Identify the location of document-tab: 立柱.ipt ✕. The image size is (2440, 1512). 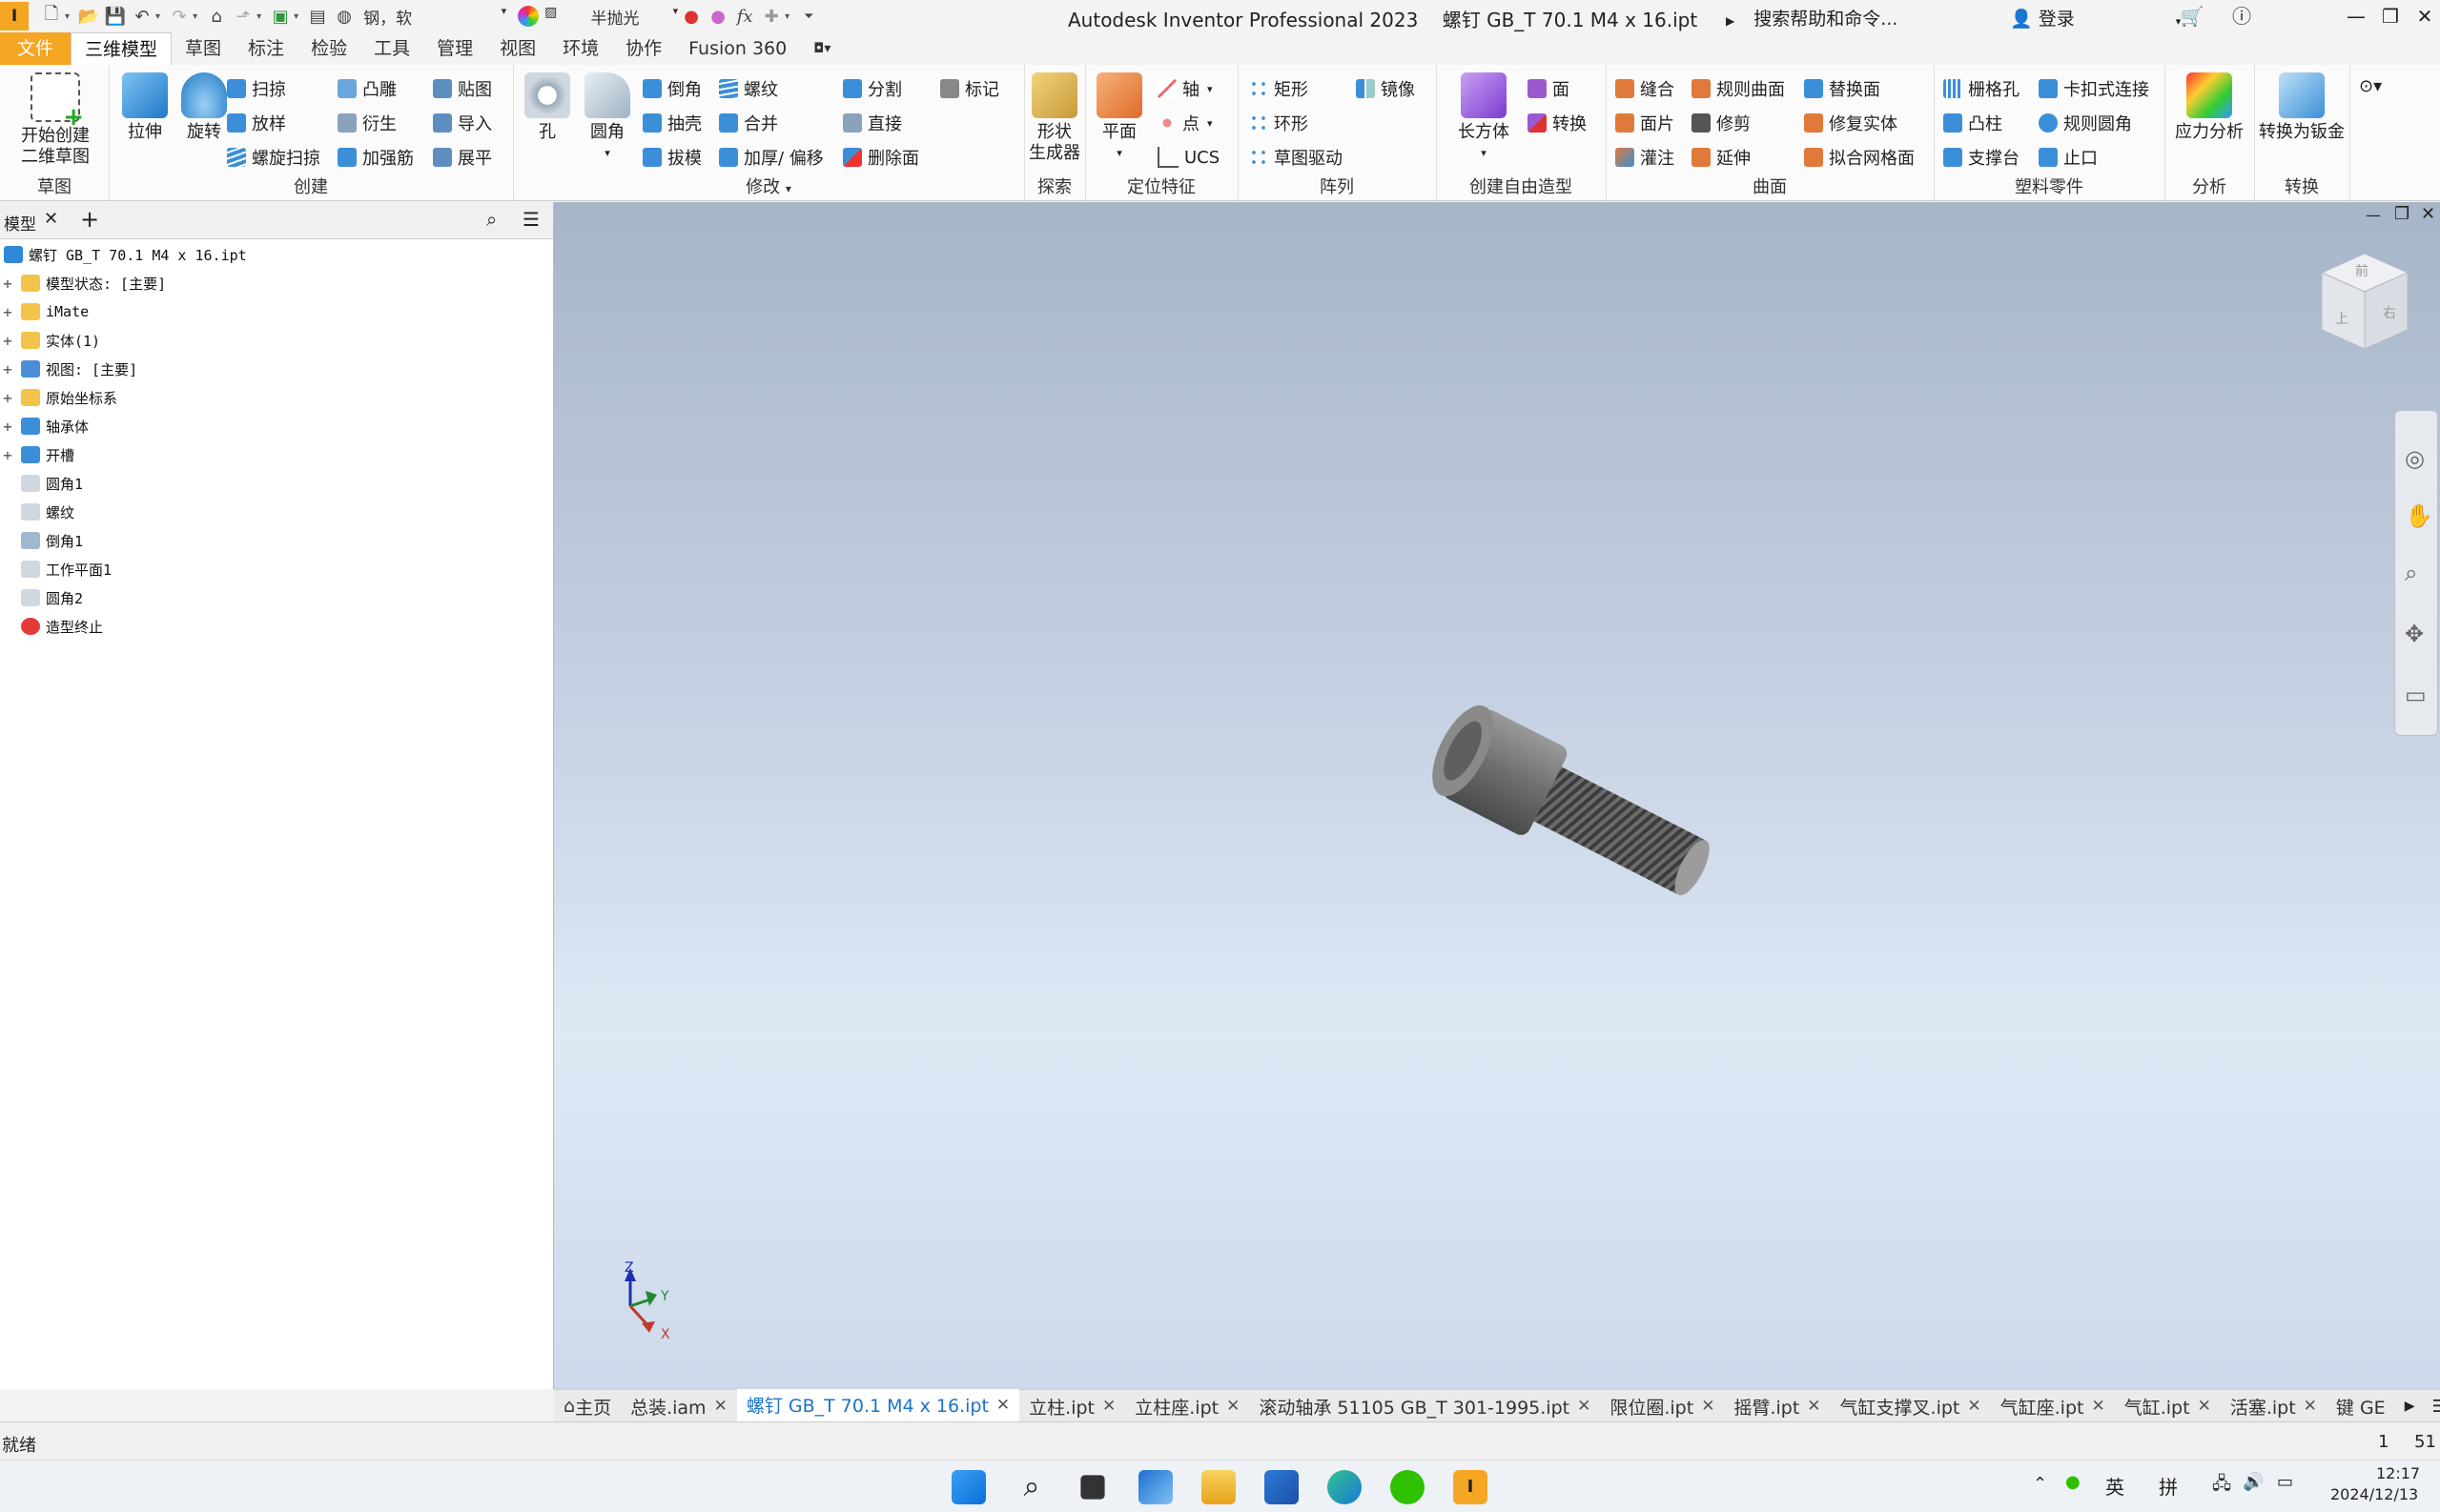
(1072, 1406).